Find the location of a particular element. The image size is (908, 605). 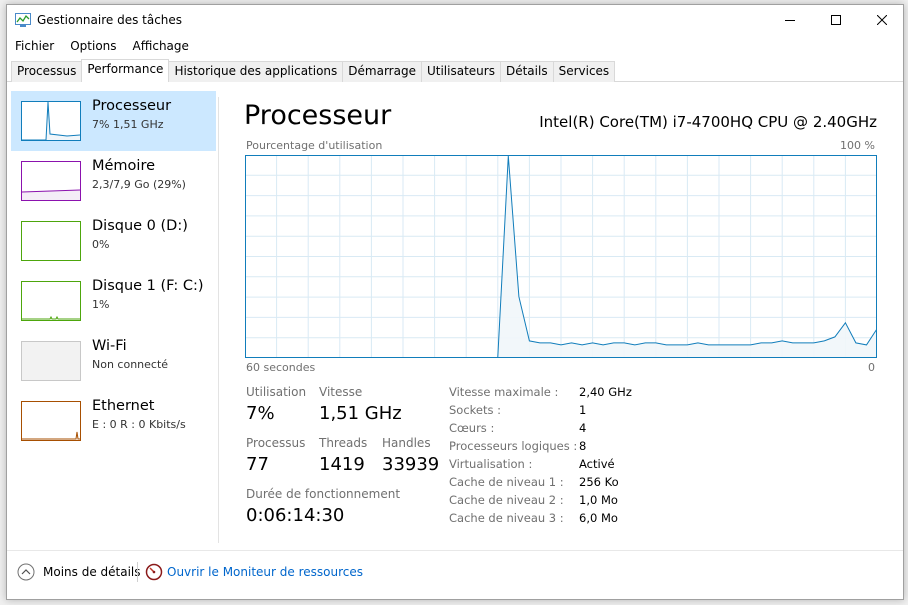

spec-label: Cache de niveau 3 : is located at coordinates (506, 518).